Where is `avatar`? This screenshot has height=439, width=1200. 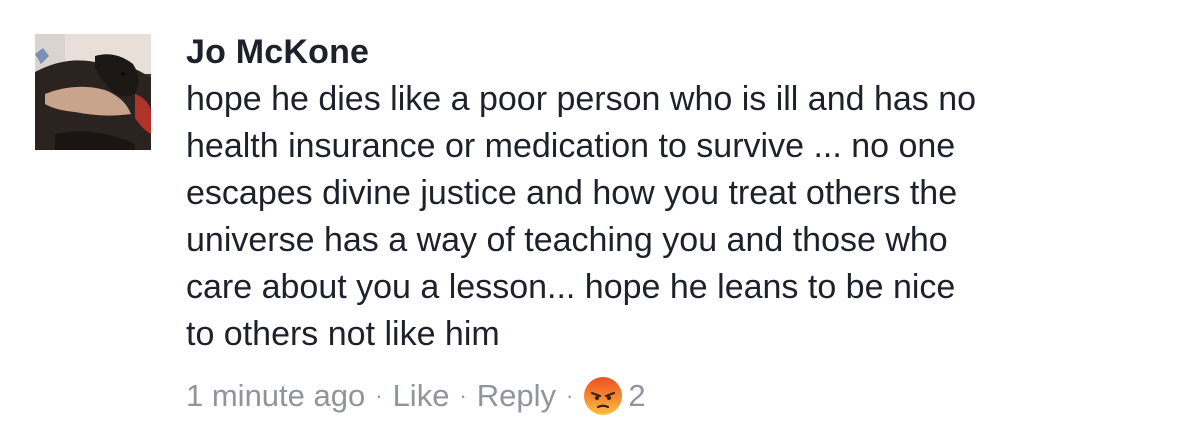
avatar is located at coordinates (93, 92).